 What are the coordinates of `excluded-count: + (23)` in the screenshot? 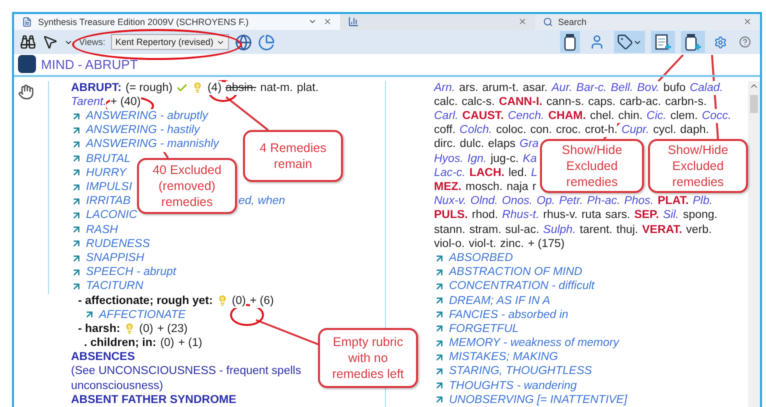 It's located at (172, 329).